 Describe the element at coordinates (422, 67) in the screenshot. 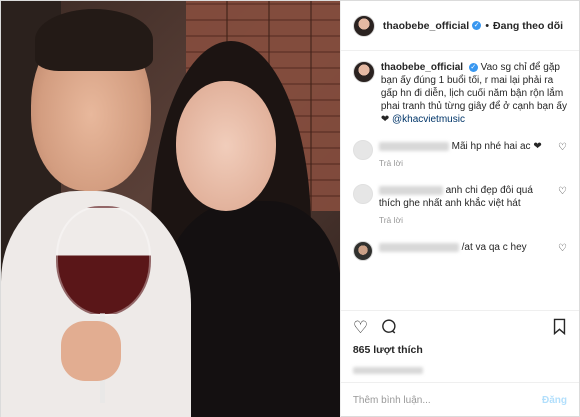

I see `caption-username: thaobebe_official` at that location.